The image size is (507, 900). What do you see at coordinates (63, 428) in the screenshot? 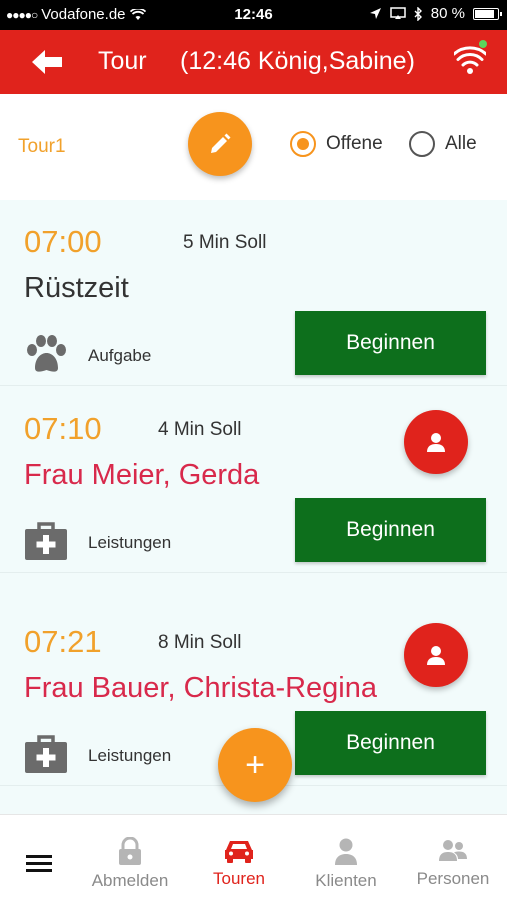
I see `entry-time: 07:10` at bounding box center [63, 428].